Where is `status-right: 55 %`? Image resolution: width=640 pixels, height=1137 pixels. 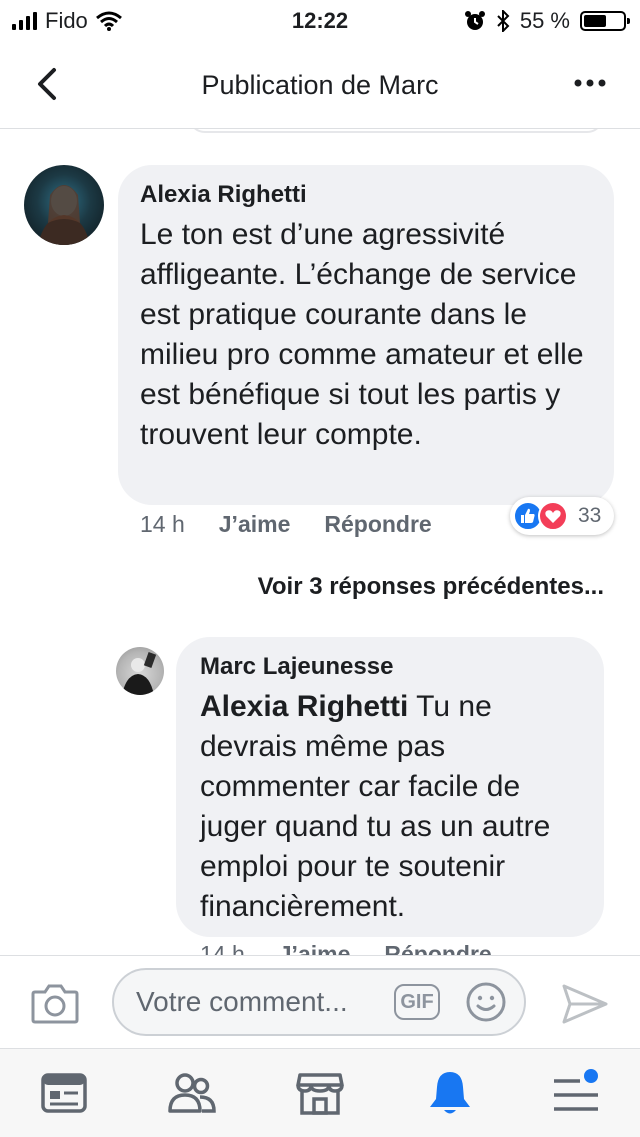 status-right: 55 % is located at coordinates (547, 21).